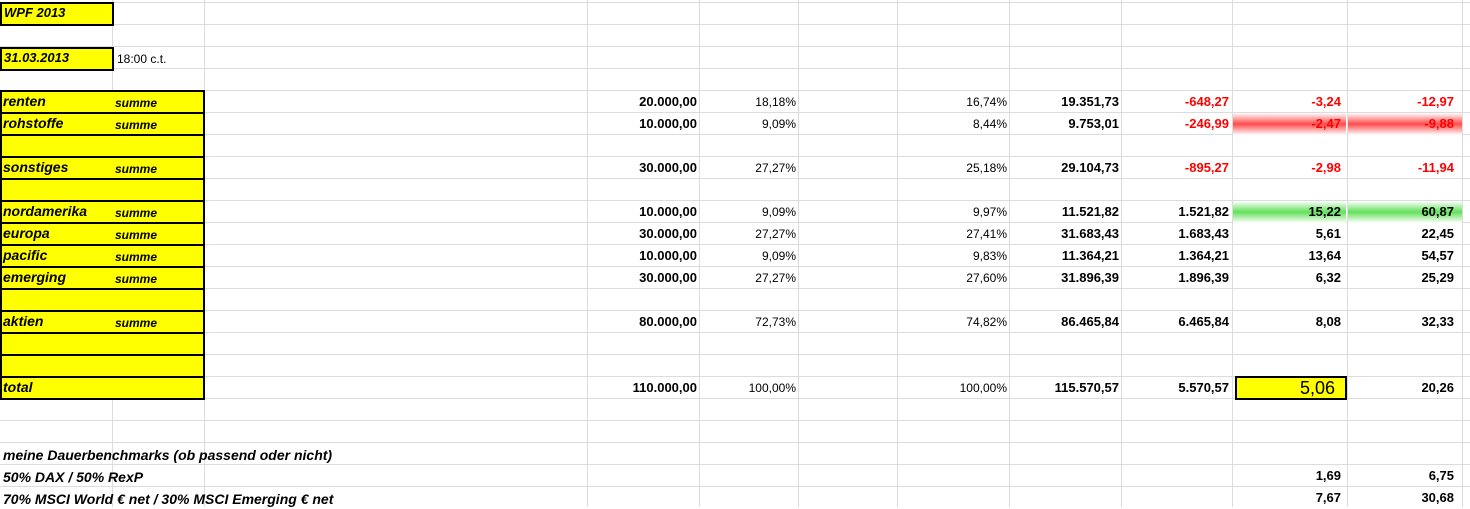 The image size is (1470, 509). Describe the element at coordinates (953, 212) in the screenshot. I see `actual-pct-cell: 9,97%` at that location.